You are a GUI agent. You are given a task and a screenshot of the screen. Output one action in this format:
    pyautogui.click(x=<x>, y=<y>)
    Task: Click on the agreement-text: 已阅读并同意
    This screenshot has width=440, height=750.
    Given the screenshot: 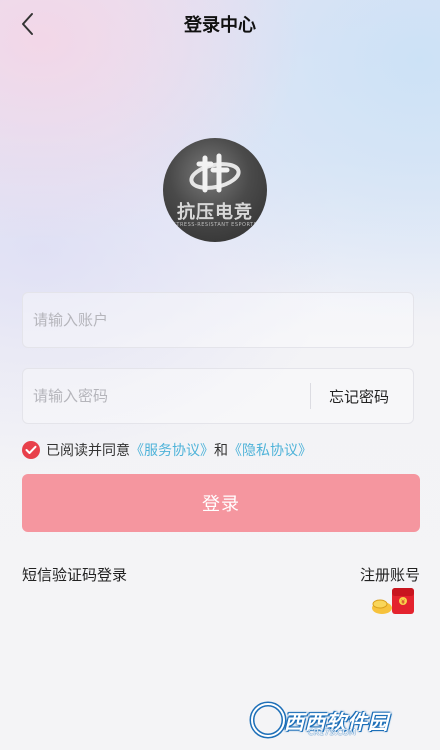 What is the action you would take?
    pyautogui.click(x=88, y=451)
    